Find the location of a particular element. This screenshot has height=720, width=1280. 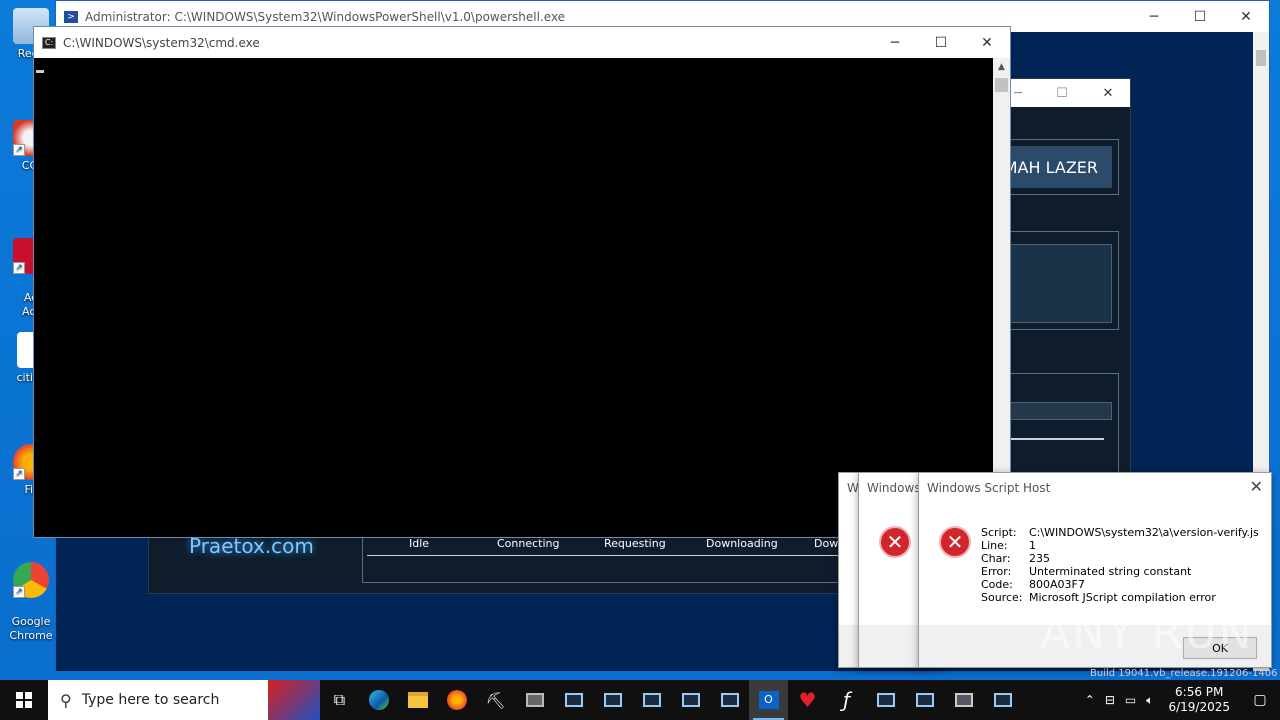

installer-icon is located at coordinates (963, 700).